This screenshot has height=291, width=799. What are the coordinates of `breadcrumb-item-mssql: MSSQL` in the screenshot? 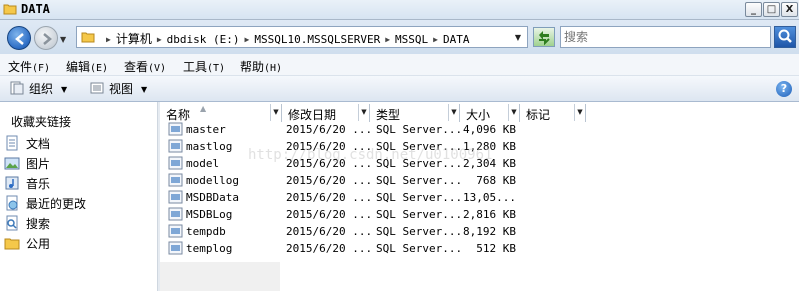 It's located at (411, 39).